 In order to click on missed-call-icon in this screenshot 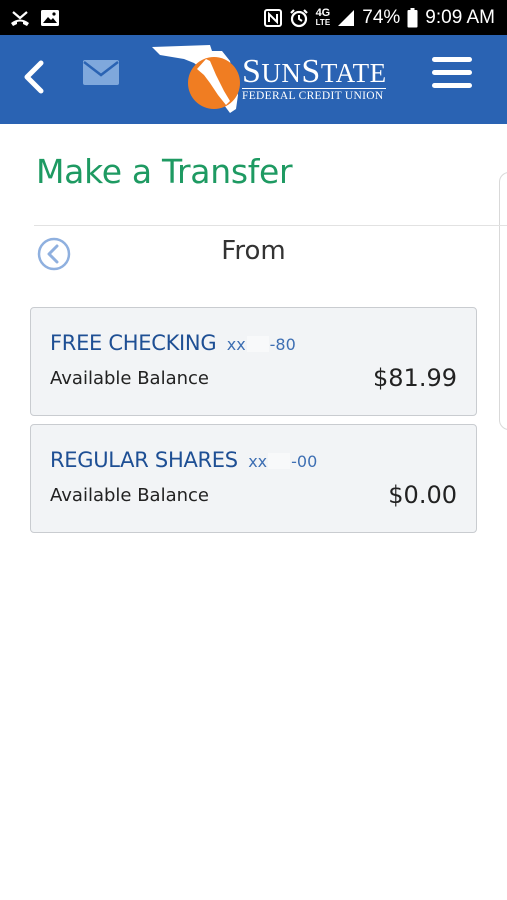, I will do `click(20, 18)`.